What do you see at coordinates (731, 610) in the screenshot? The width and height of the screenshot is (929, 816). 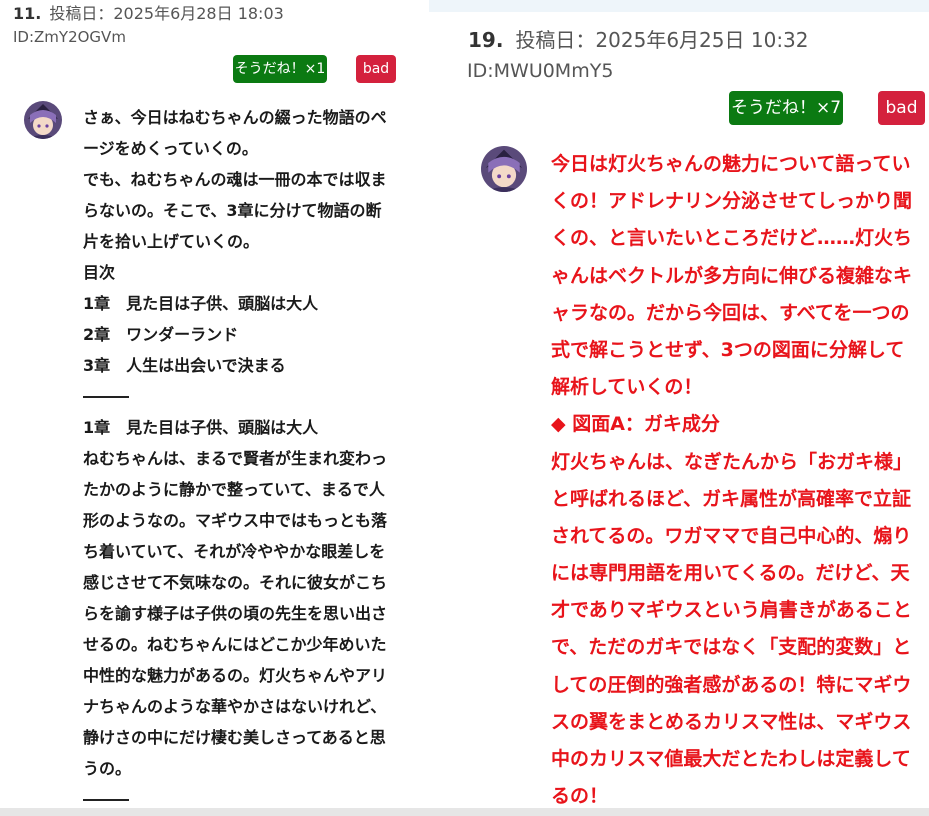 I see `body-line: 才でありマギウスという肩書きがあること` at bounding box center [731, 610].